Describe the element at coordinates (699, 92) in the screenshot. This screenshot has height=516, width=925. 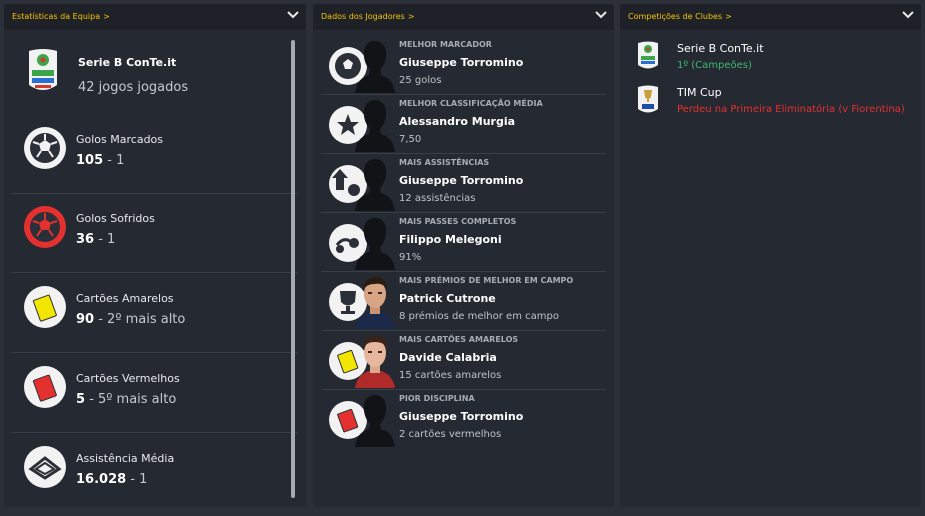
I see `competition-name: TIM Cup` at that location.